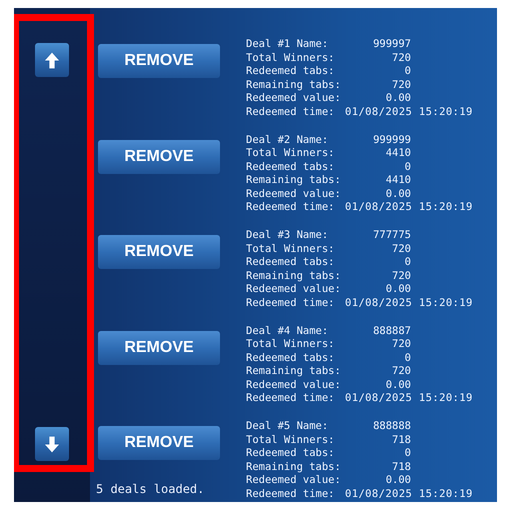 This screenshot has height=506, width=505. Describe the element at coordinates (391, 427) in the screenshot. I see `field-value: 888888` at that location.